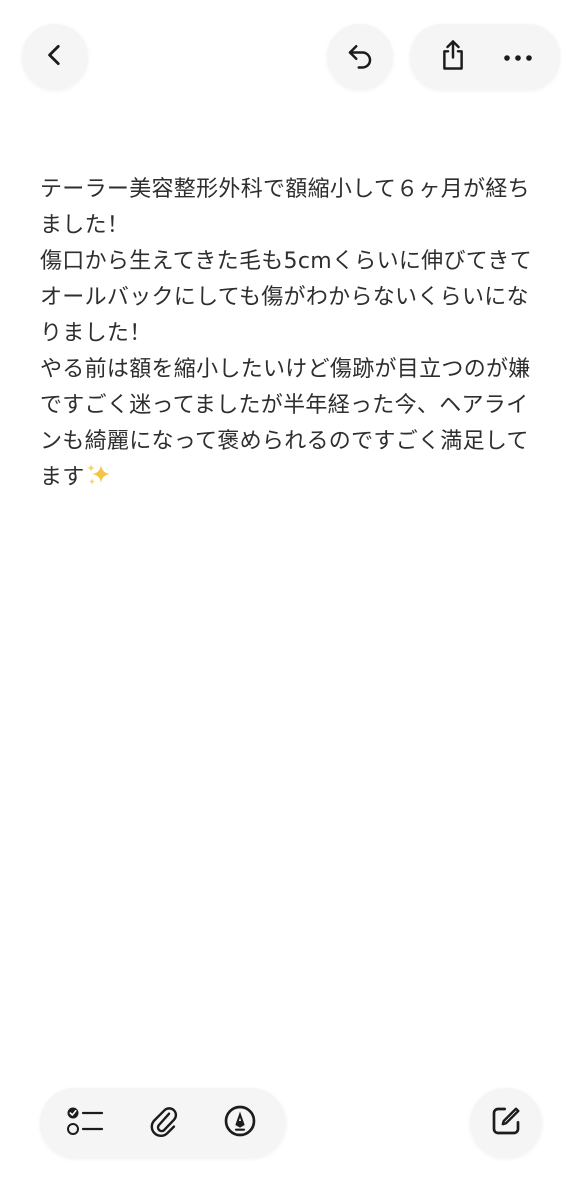  I want to click on checklist-icon, so click(86, 1123).